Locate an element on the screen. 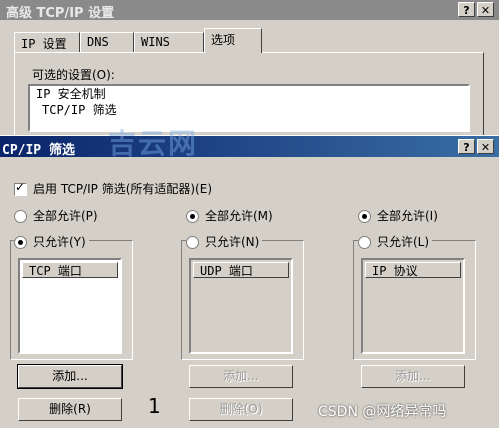 The image size is (499, 428). ip-allow-all-label: 全部允许(I) is located at coordinates (407, 216).